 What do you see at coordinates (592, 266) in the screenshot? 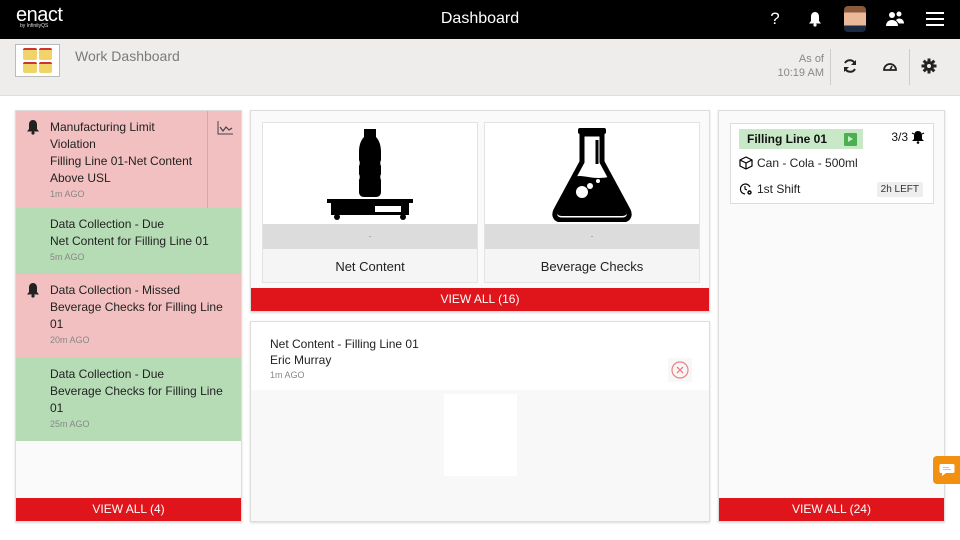
I see `tile-label: Beverage Checks` at bounding box center [592, 266].